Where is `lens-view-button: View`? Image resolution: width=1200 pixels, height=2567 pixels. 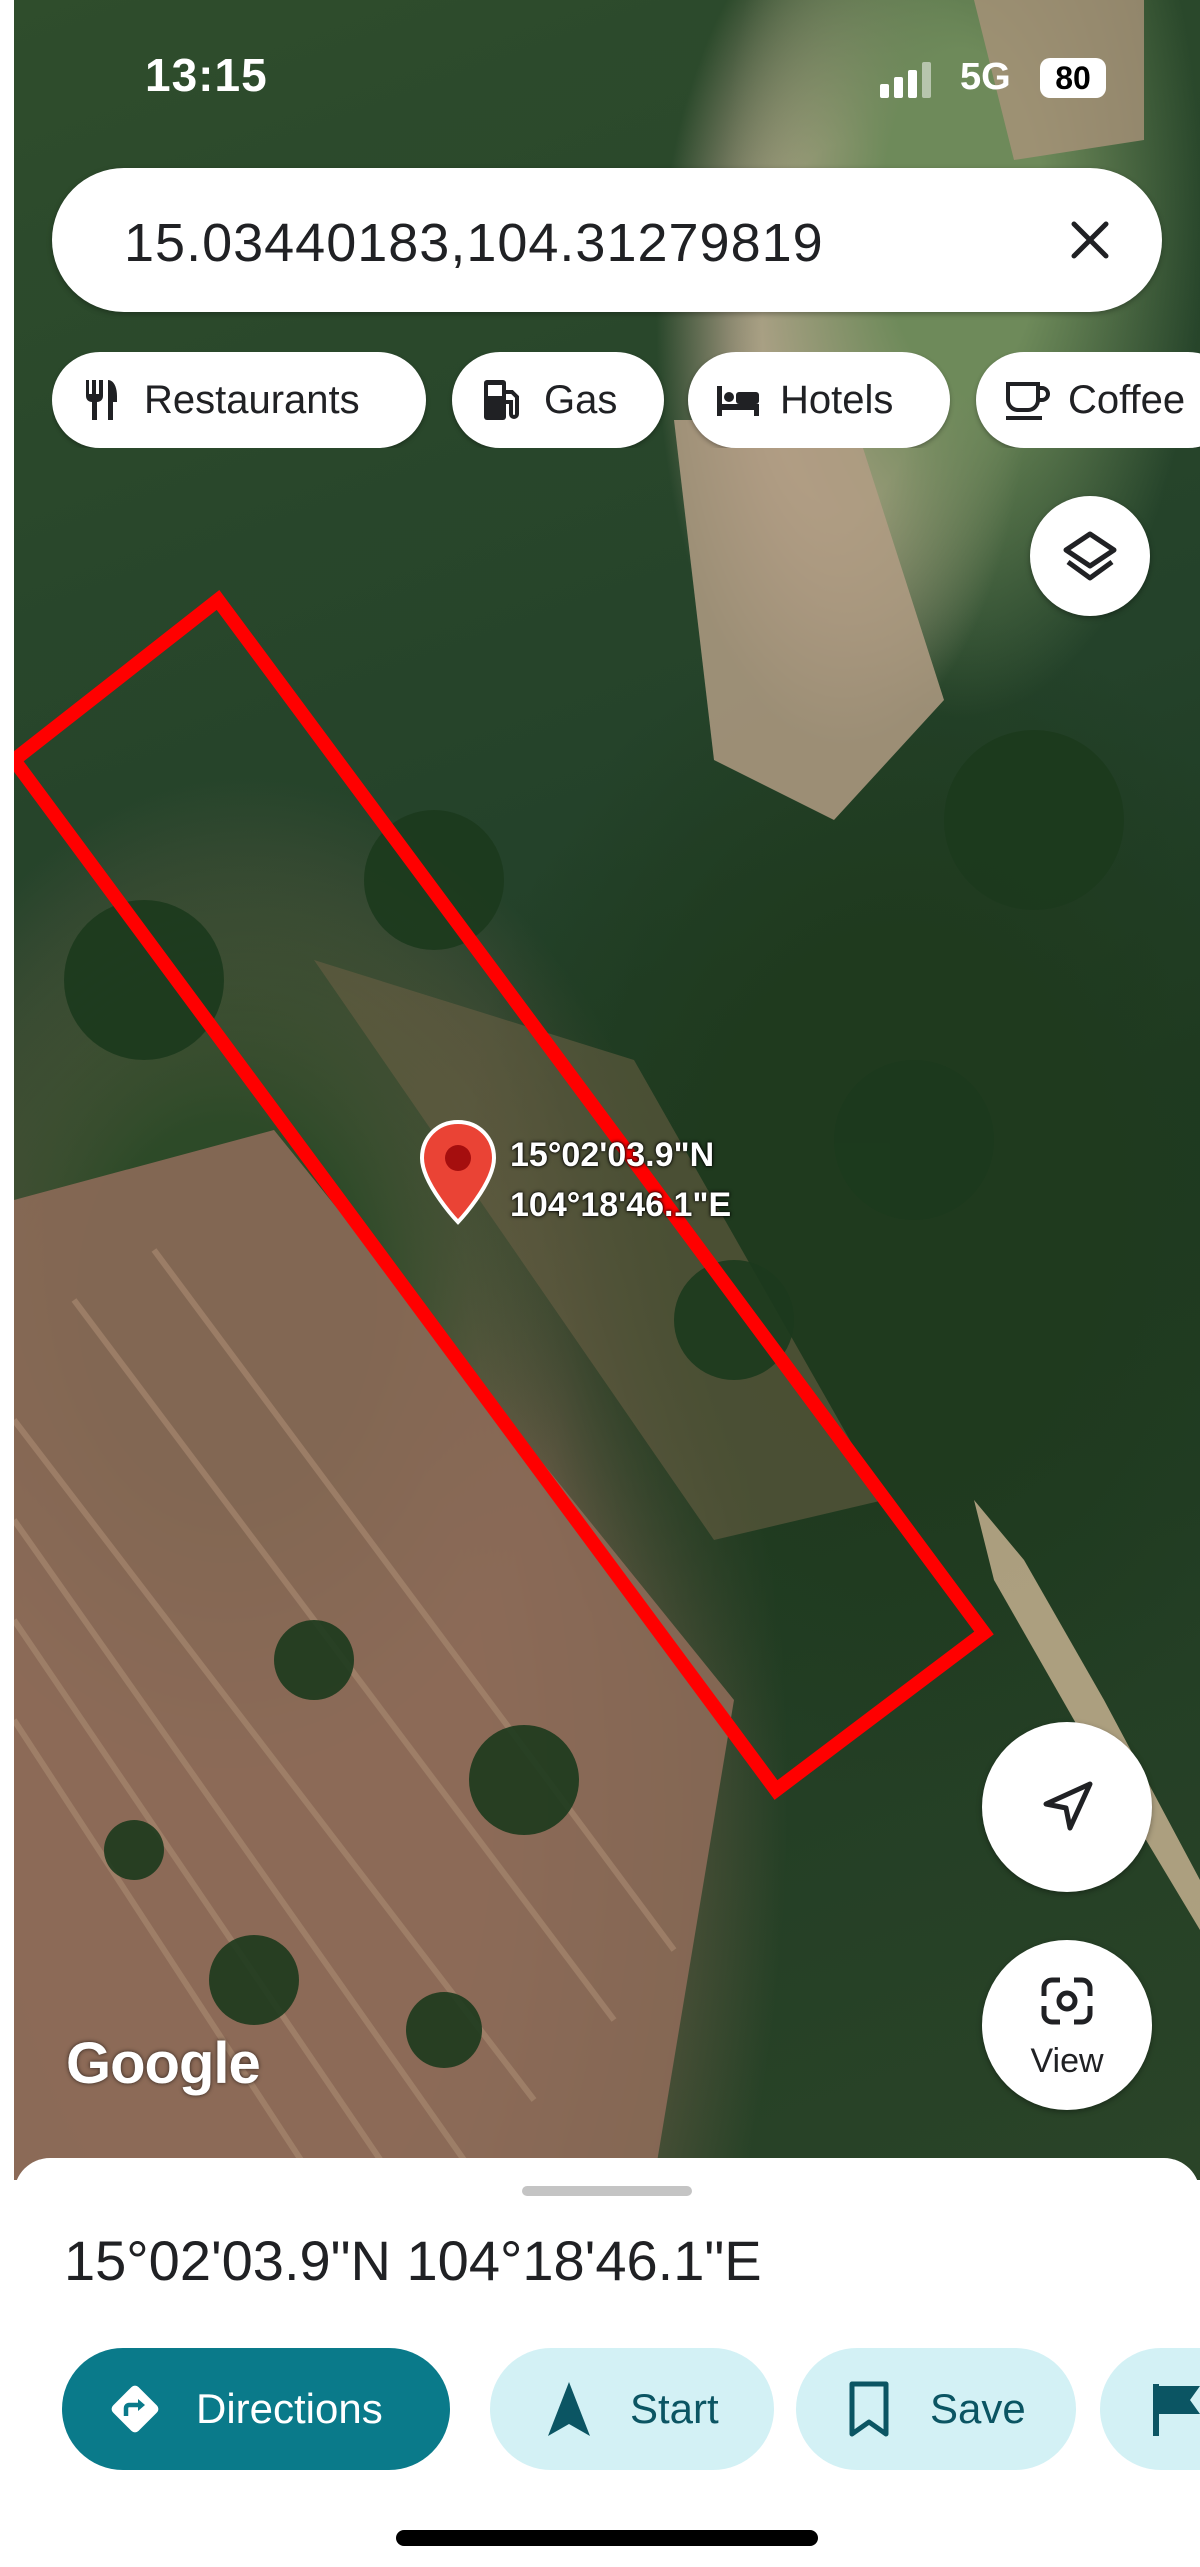
lens-view-button: View is located at coordinates (1067, 2025).